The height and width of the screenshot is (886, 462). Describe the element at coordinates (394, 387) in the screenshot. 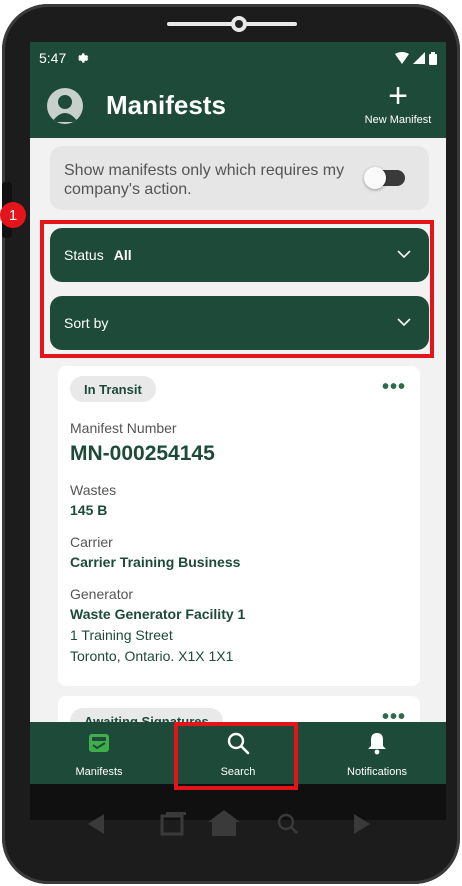

I see `more-options-icon: •••` at that location.